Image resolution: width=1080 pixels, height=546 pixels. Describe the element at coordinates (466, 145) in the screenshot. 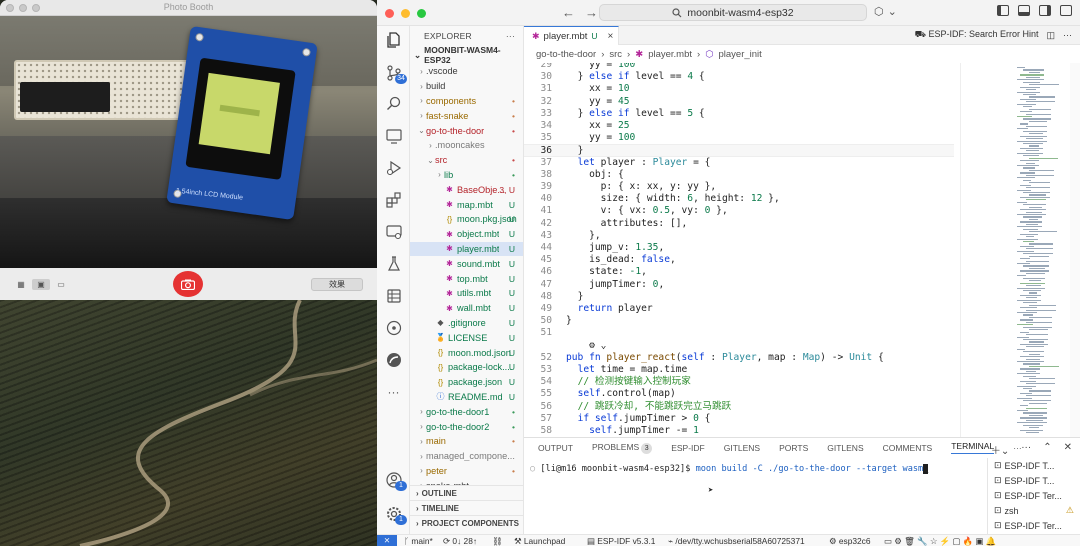

I see `tree-item: › .mooncakes` at that location.